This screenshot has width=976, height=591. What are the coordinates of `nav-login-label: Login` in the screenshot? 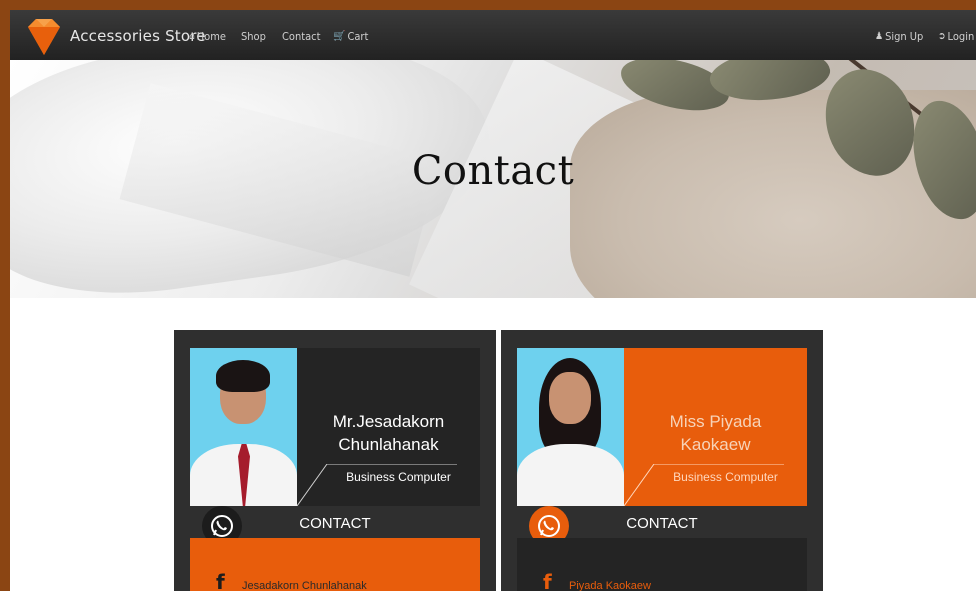 It's located at (961, 36).